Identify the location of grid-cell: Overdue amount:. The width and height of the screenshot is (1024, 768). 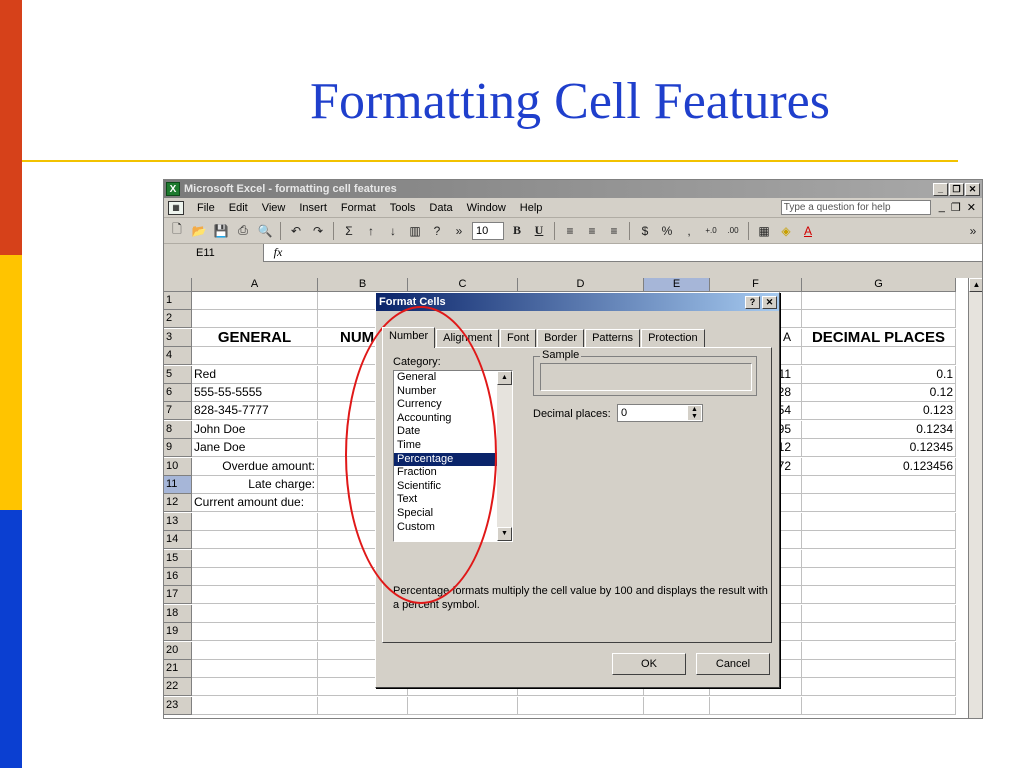
(255, 466).